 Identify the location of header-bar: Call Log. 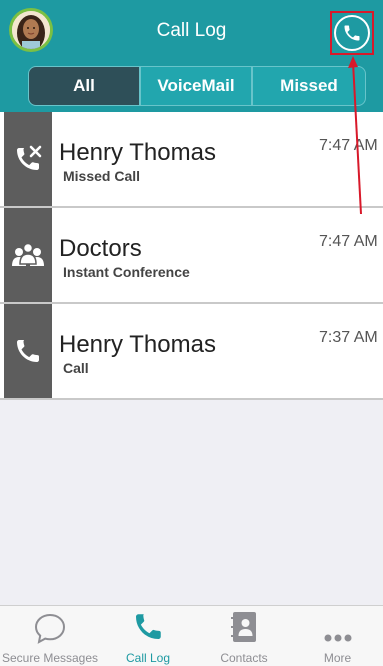
(191, 30).